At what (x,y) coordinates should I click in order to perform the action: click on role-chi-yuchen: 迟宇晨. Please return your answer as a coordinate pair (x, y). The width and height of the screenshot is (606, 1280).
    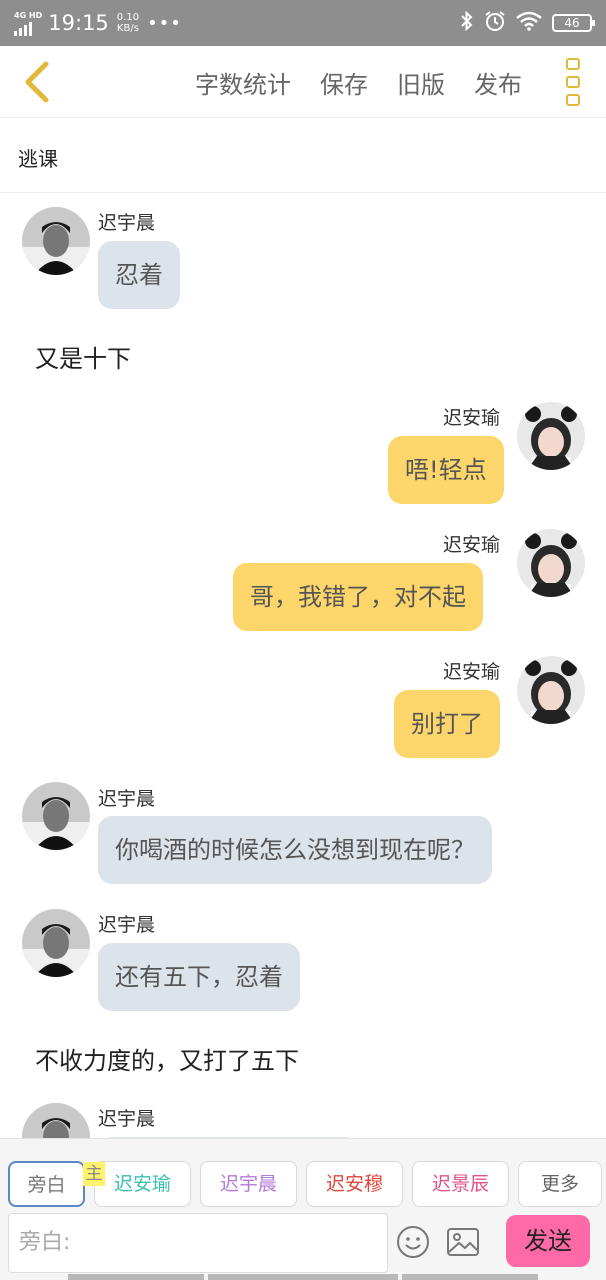
    Looking at the image, I should click on (248, 1184).